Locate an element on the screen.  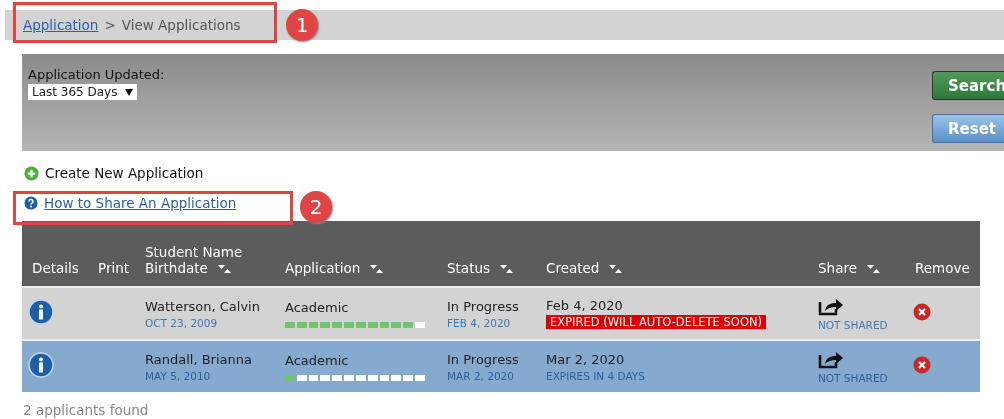
expiry-note: EXPIRES IN 4 DAYS is located at coordinates (596, 375).